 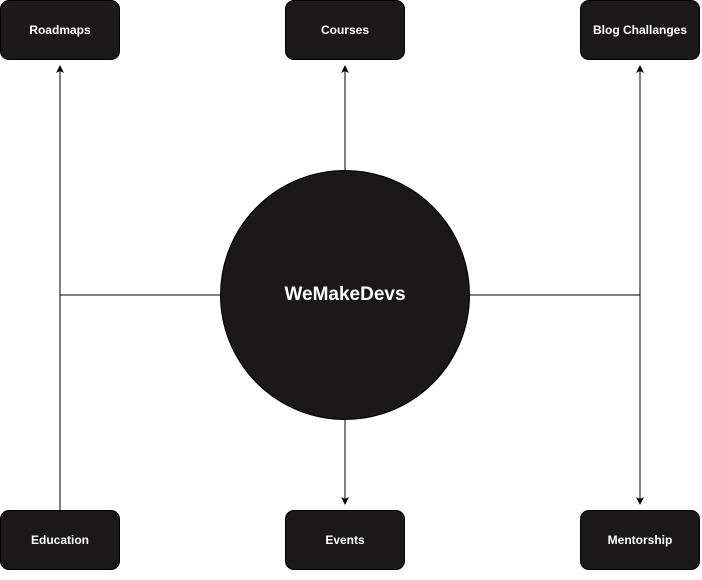 I want to click on node-roadmaps: Roadmaps, so click(x=60, y=30).